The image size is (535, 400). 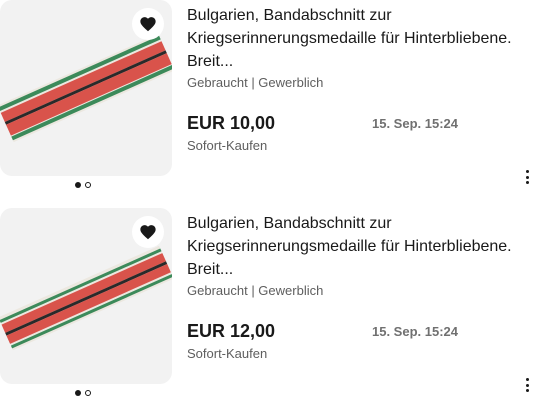 I want to click on listing-price: EUR 10,00, so click(x=231, y=123).